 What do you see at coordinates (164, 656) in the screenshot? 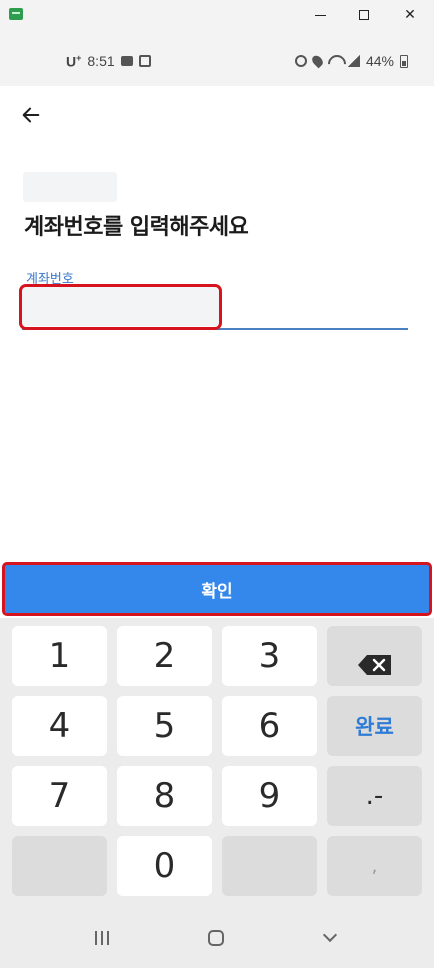
I see `key-2: 2` at bounding box center [164, 656].